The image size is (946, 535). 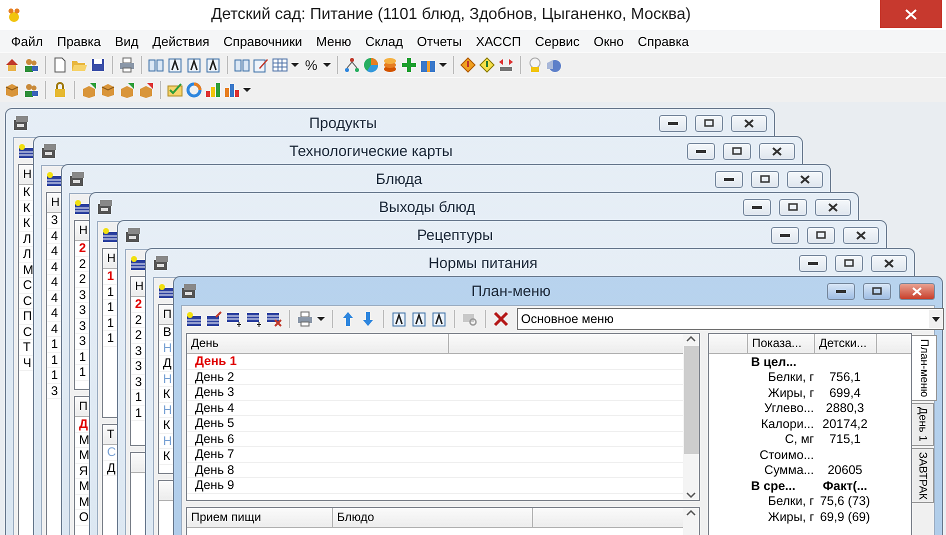 What do you see at coordinates (663, 41) in the screenshot?
I see `menu-item: Справка` at bounding box center [663, 41].